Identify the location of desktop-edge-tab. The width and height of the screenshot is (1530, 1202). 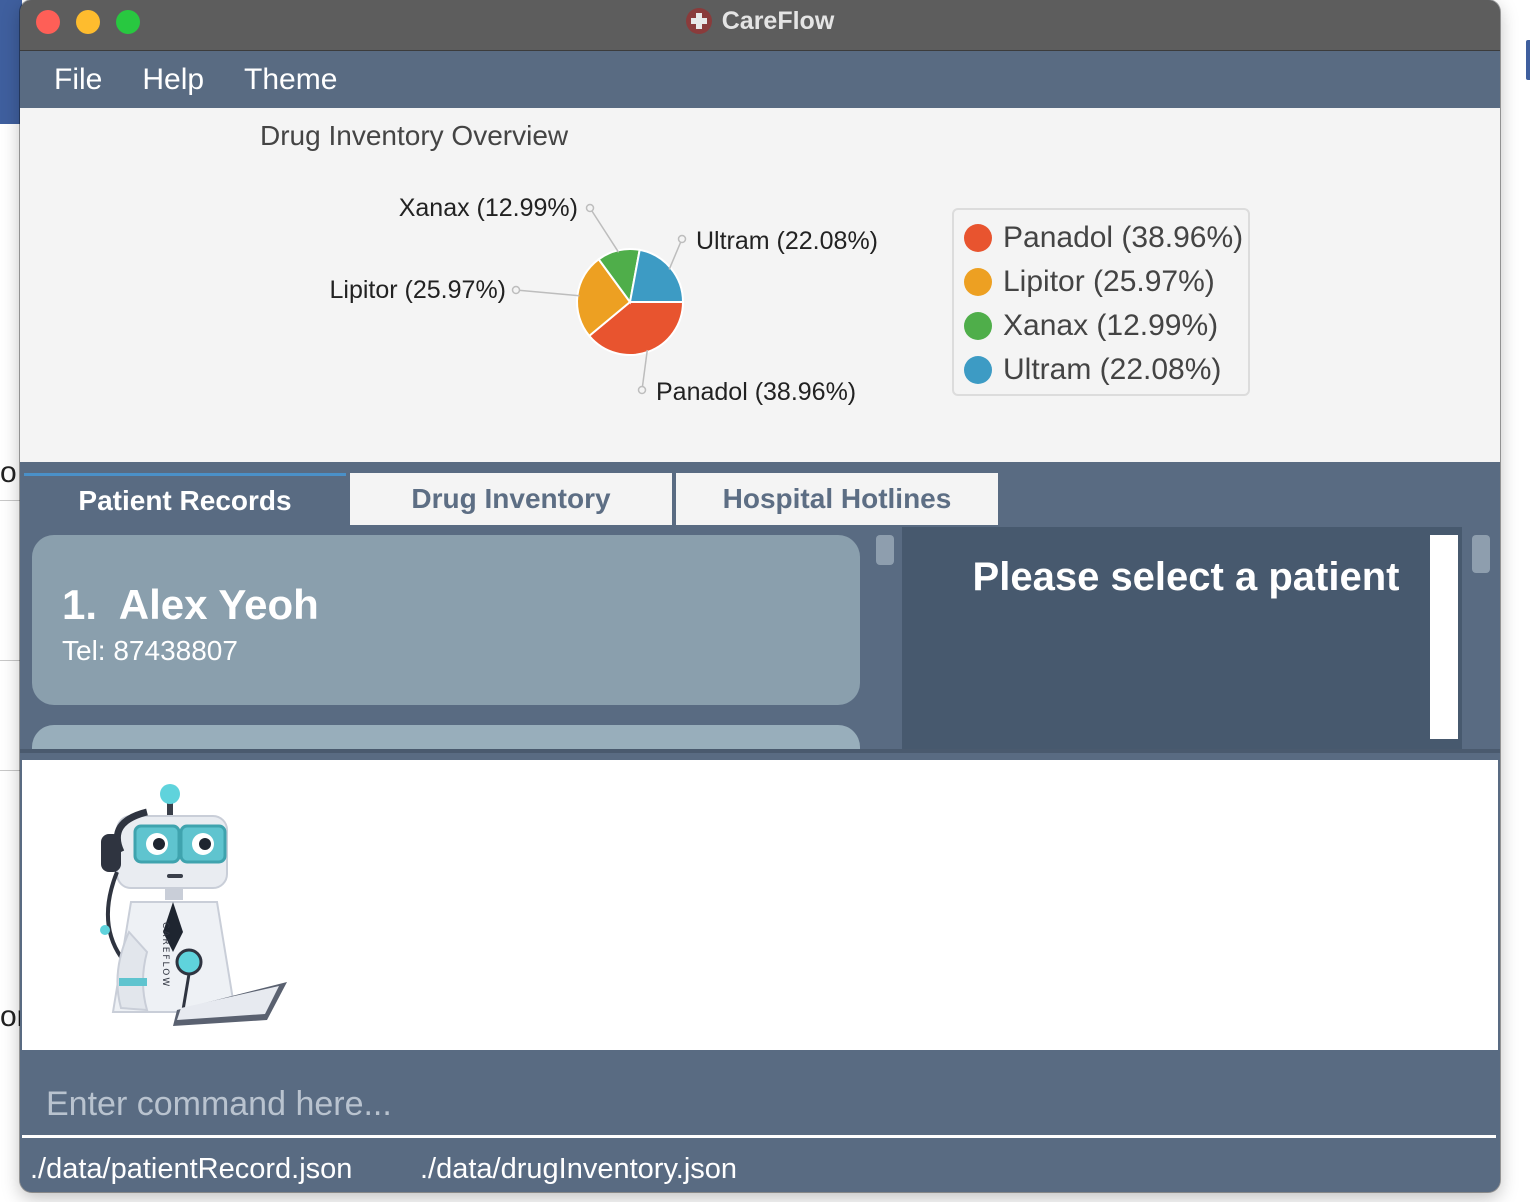
(1528, 60).